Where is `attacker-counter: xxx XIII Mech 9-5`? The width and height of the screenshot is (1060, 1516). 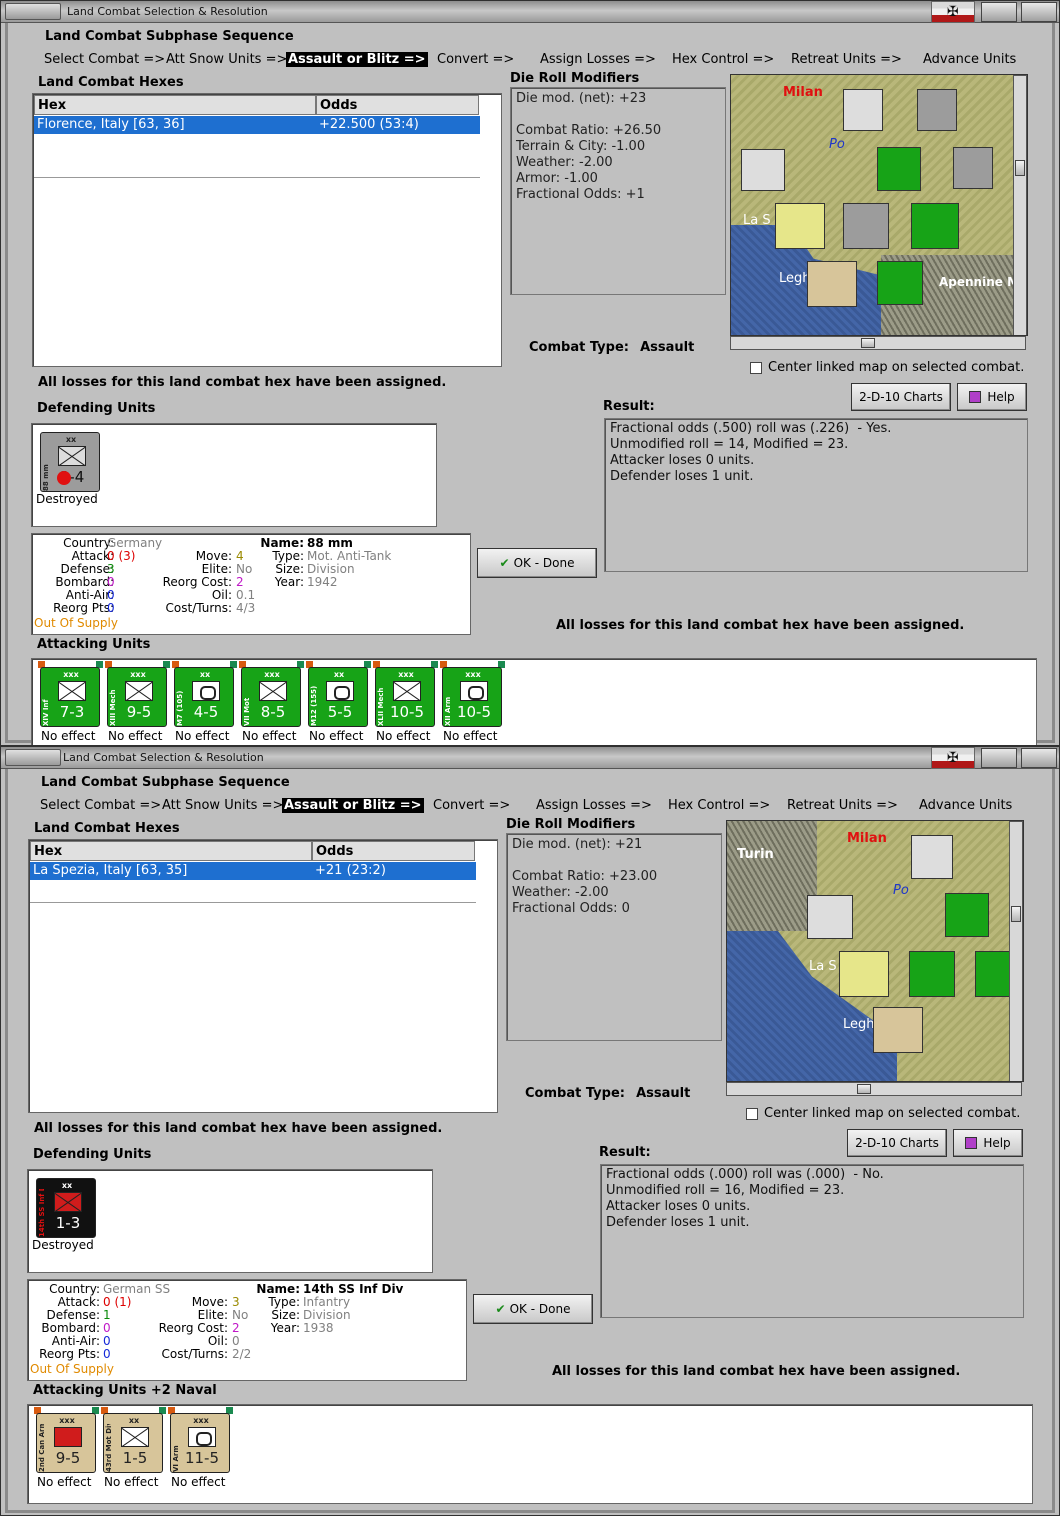 attacker-counter: xxx XIII Mech 9-5 is located at coordinates (137, 697).